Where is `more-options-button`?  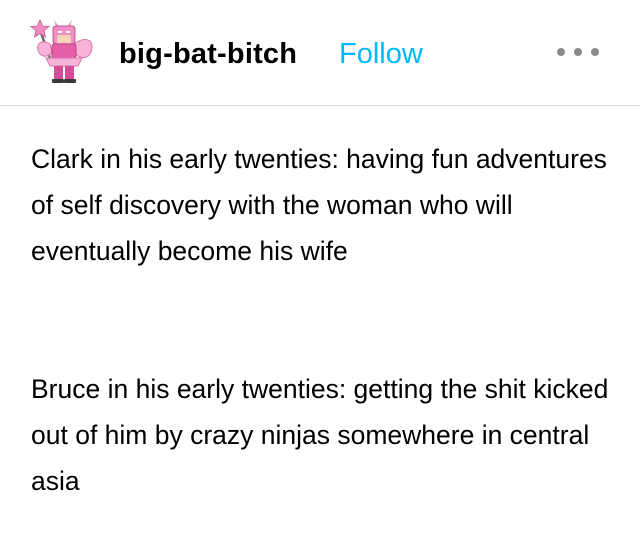
more-options-button is located at coordinates (578, 52).